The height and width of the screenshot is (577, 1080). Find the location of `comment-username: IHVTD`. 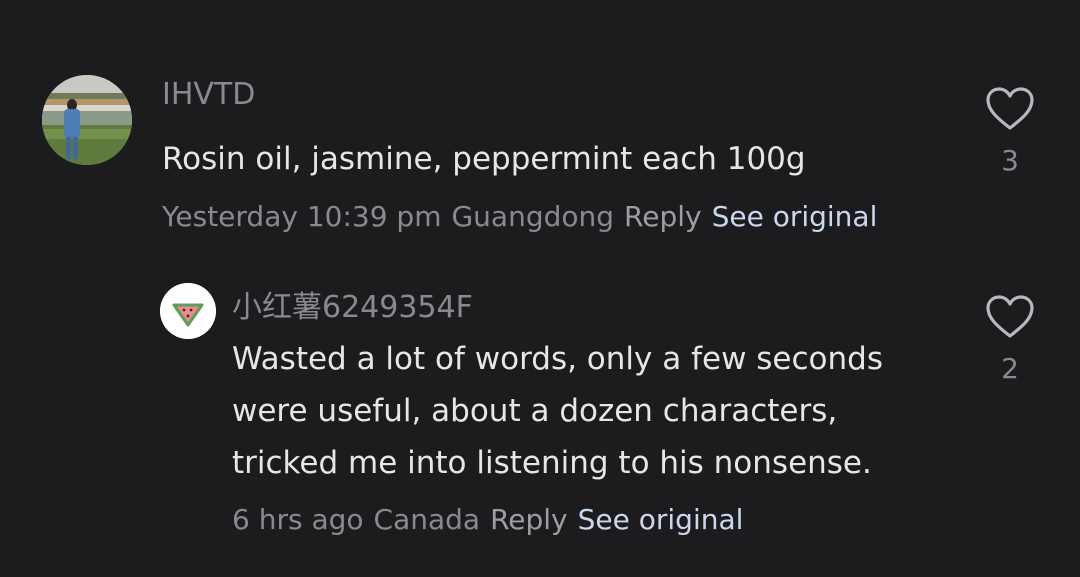

comment-username: IHVTD is located at coordinates (208, 94).